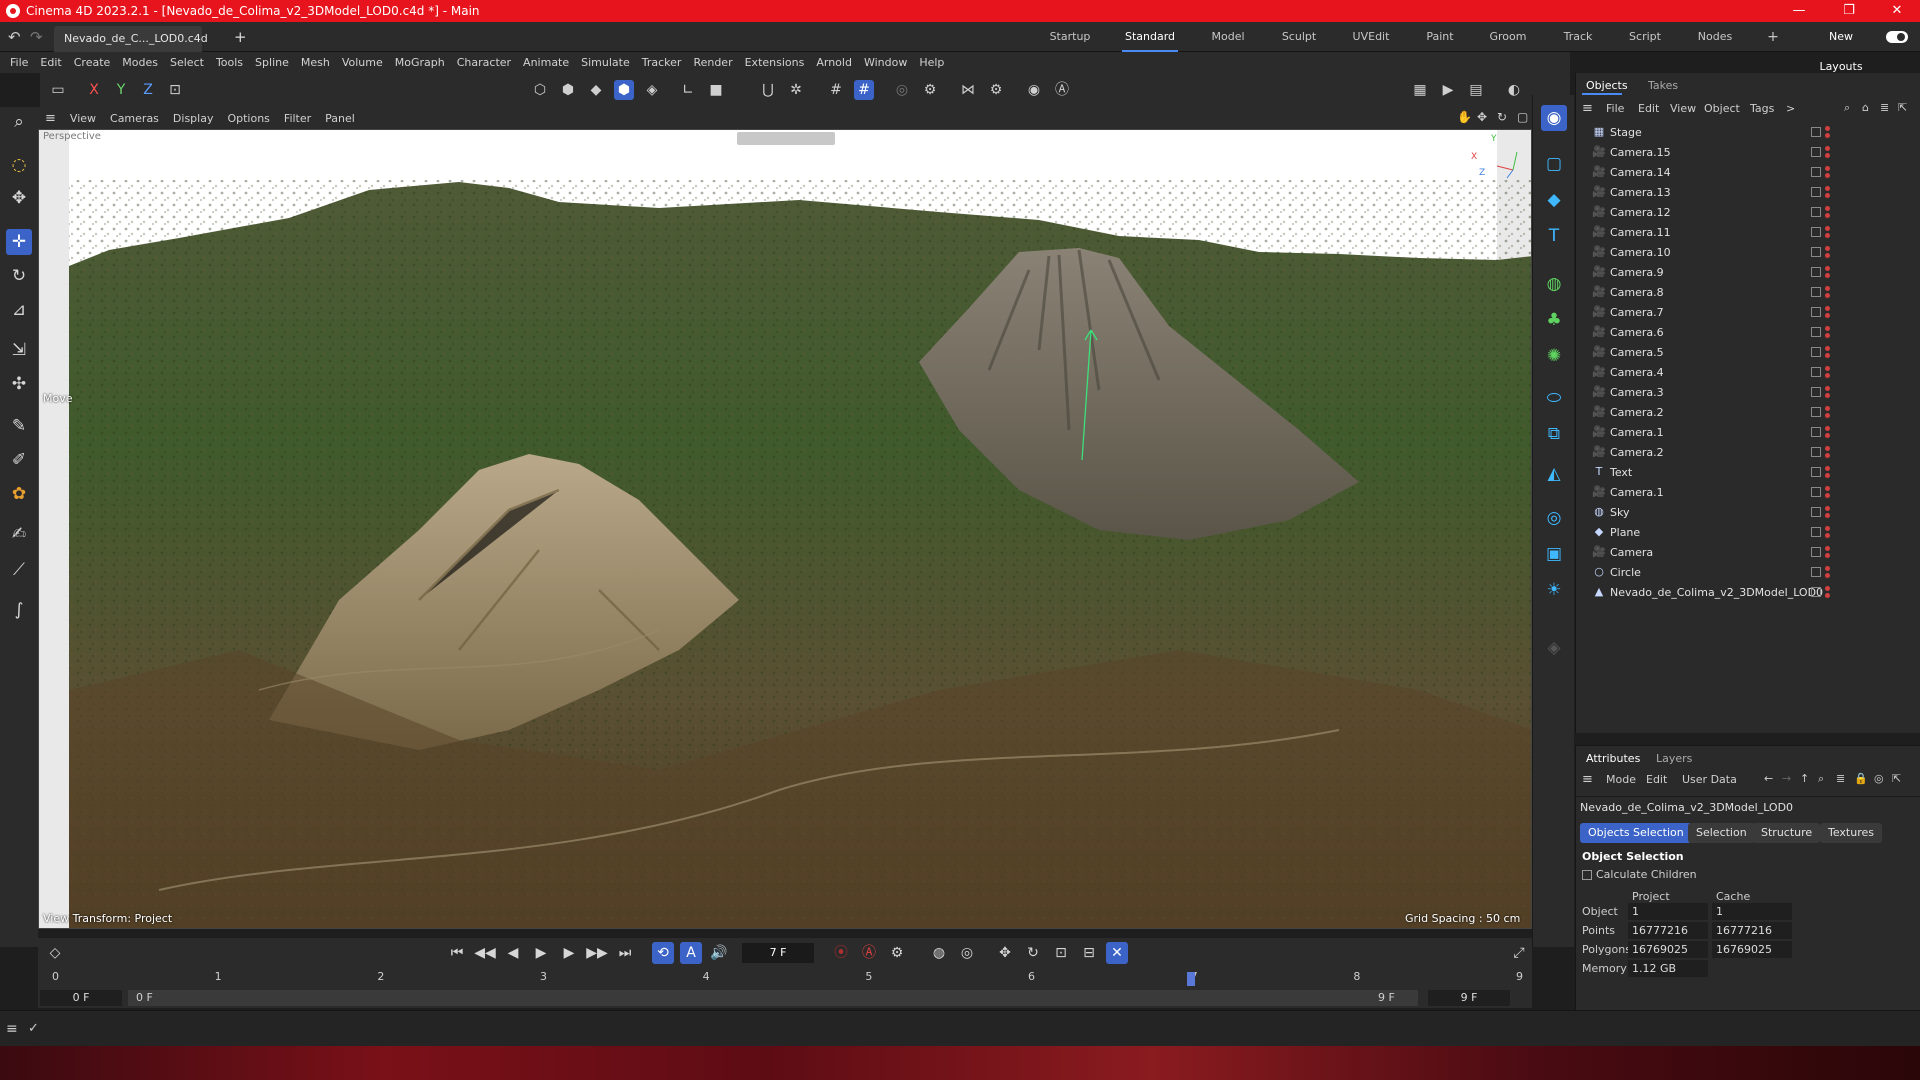  I want to click on menu-extensions: Extensions, so click(775, 62).